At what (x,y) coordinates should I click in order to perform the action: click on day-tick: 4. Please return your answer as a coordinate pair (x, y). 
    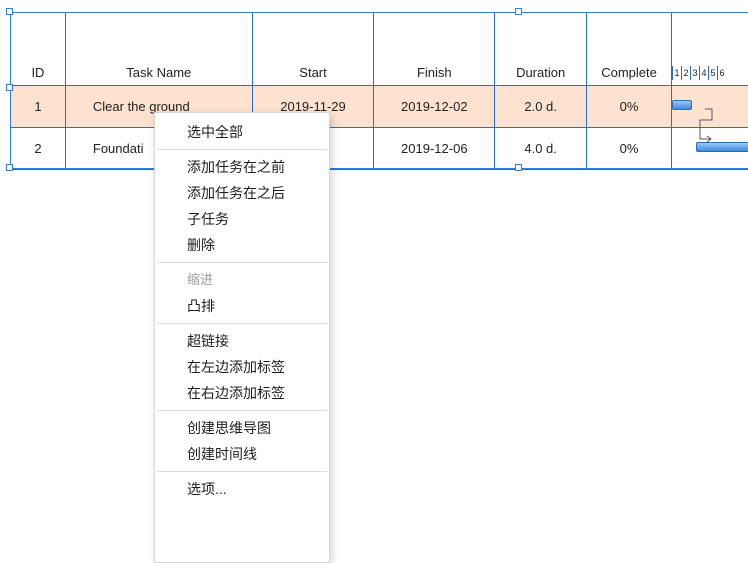
    Looking at the image, I should click on (703, 73).